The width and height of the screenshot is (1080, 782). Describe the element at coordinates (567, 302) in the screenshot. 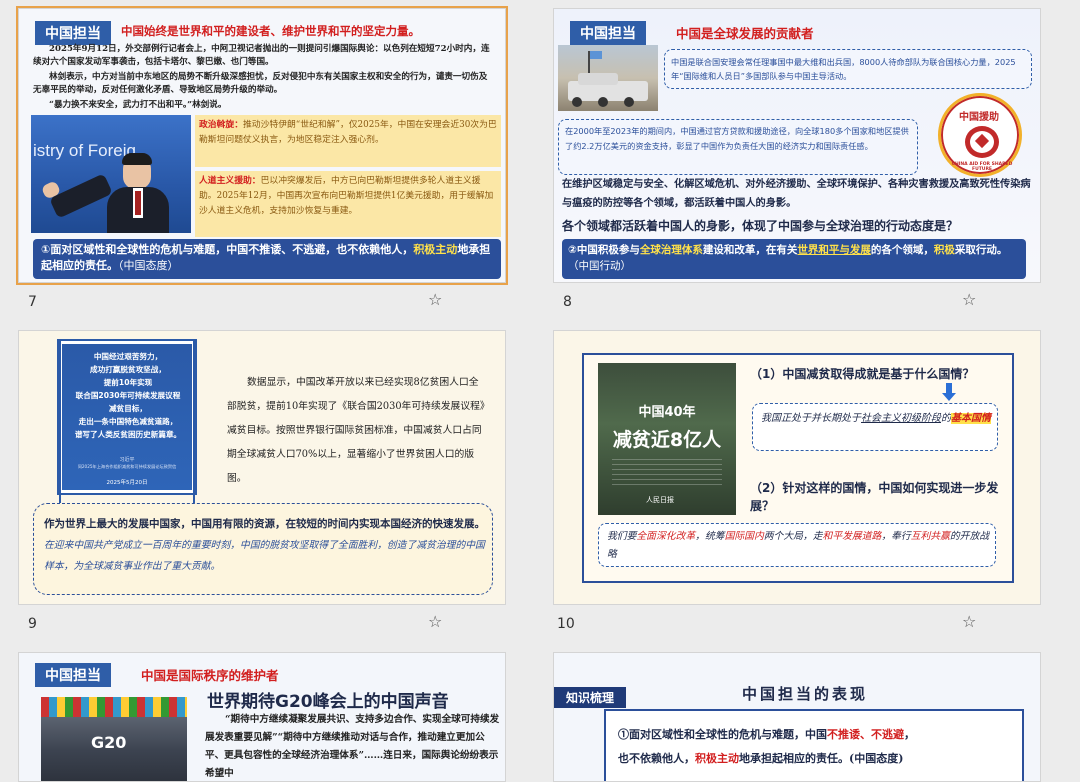

I see `slide-number: 8` at that location.